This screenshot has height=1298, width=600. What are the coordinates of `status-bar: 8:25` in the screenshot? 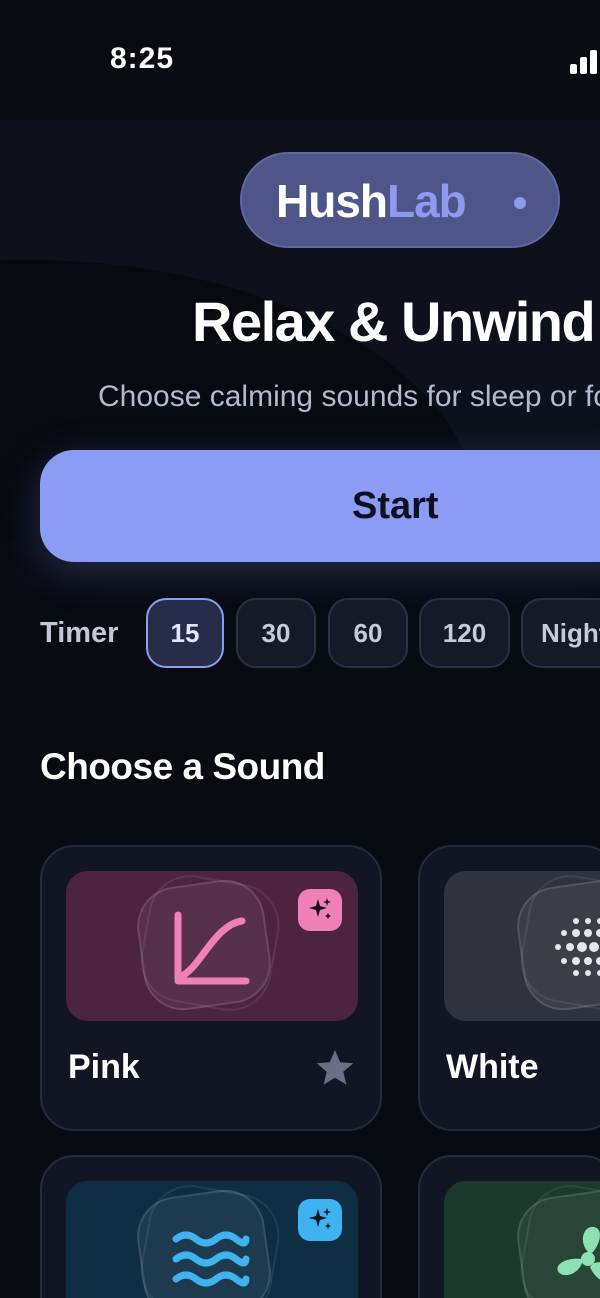 It's located at (300, 60).